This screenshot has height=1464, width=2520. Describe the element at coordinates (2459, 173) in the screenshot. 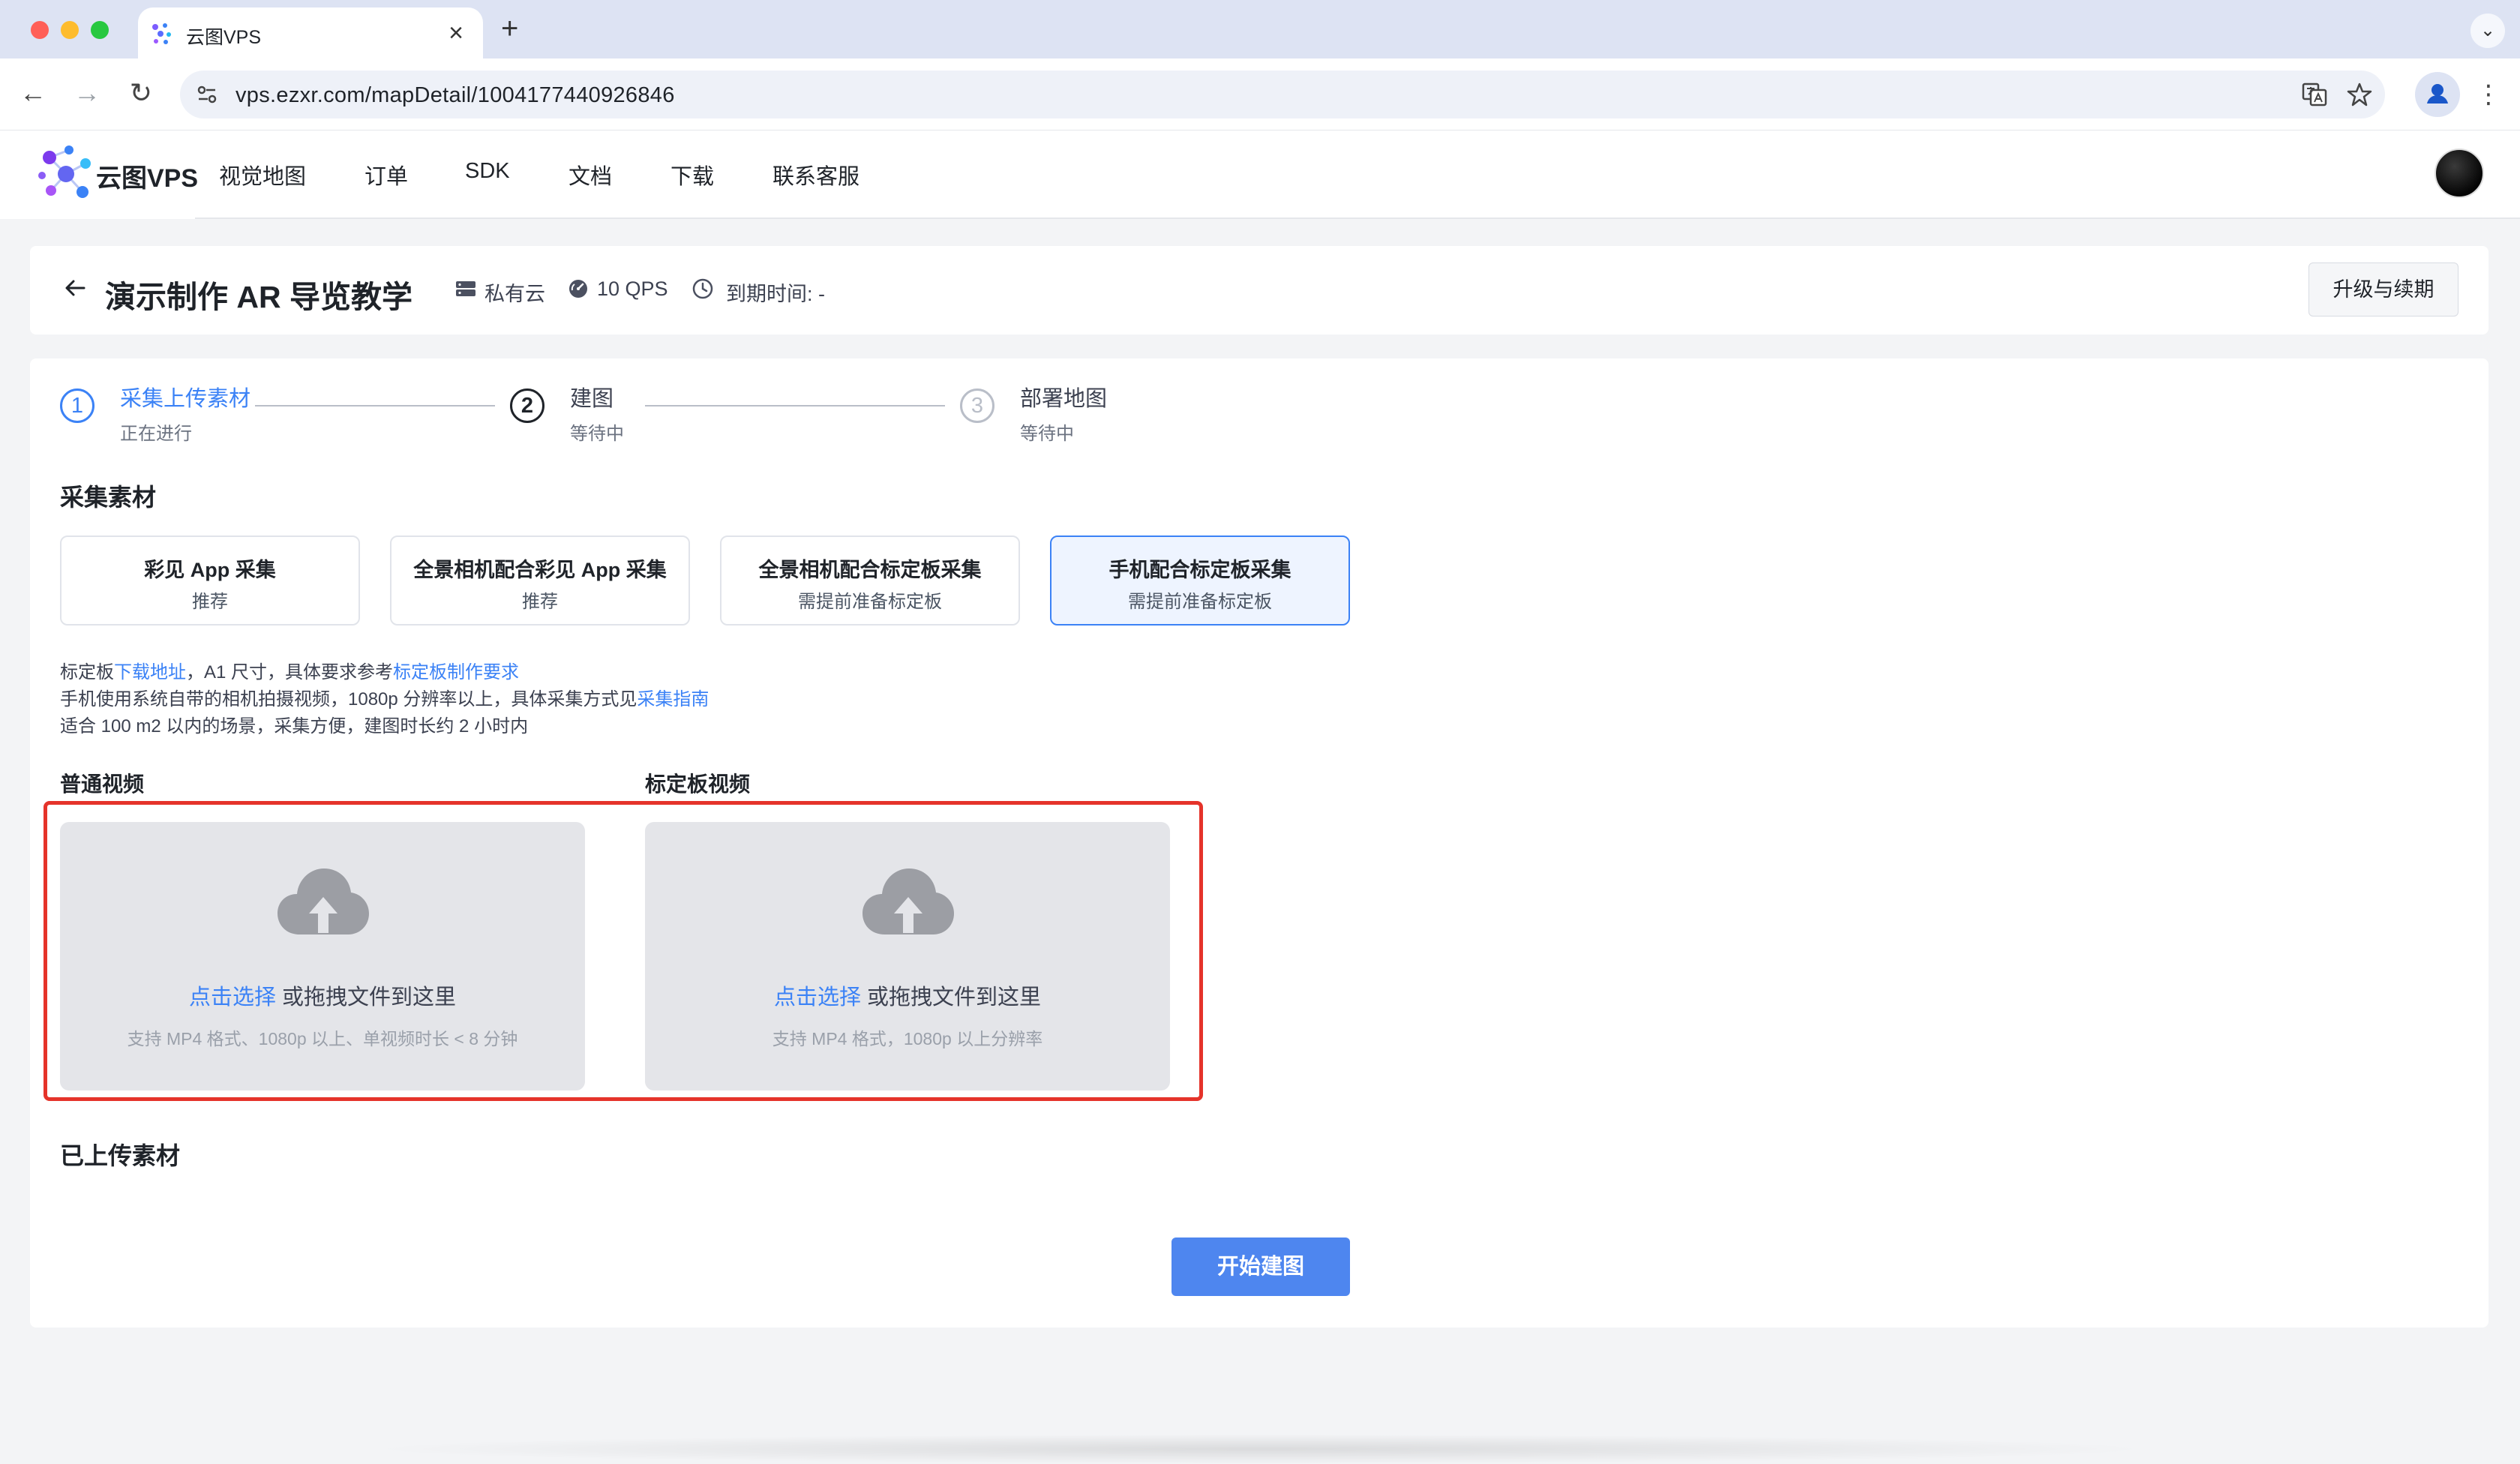

I see `user-avatar` at that location.